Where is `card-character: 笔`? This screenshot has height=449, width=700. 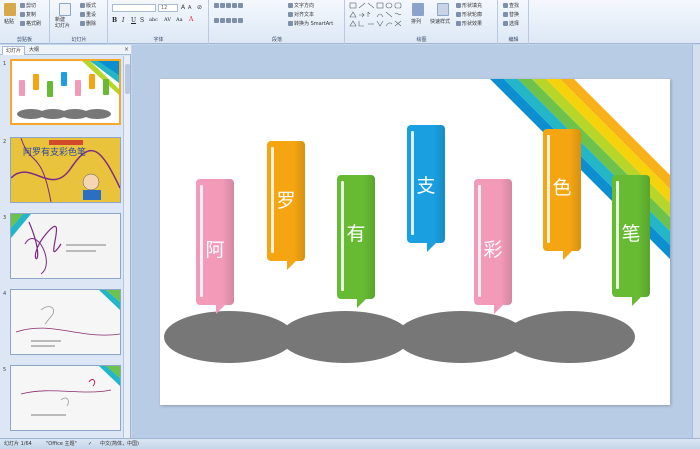
card-character: 笔 is located at coordinates (631, 234).